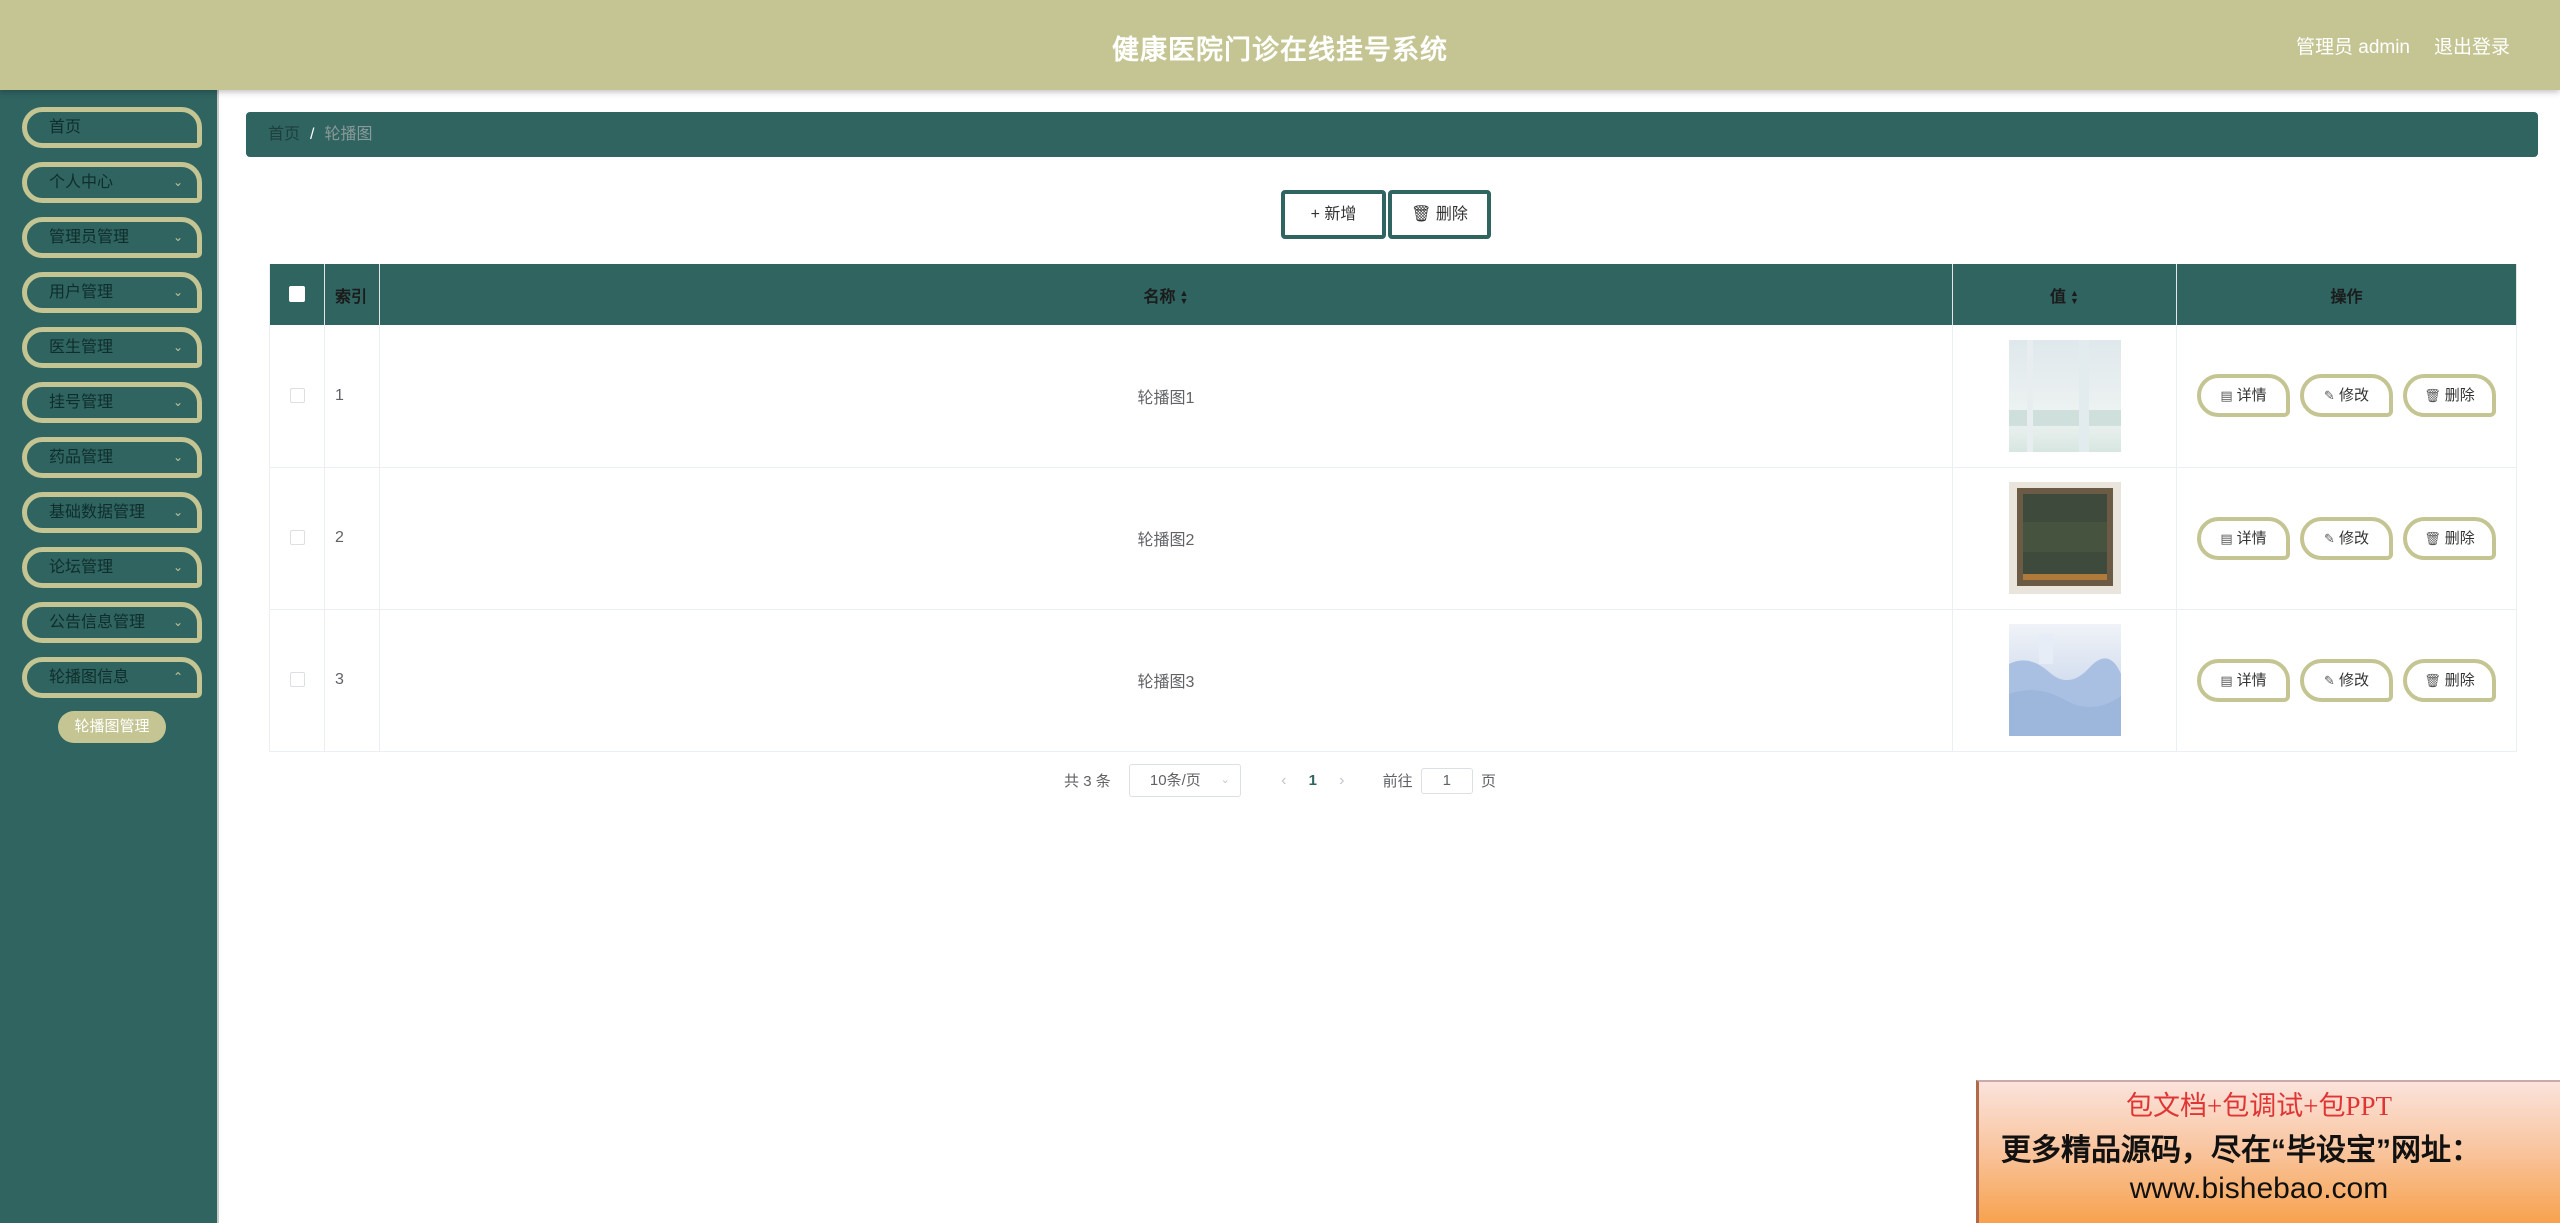  I want to click on sidebar-item-carousel: 轮播图信息 ⌃, so click(112, 677).